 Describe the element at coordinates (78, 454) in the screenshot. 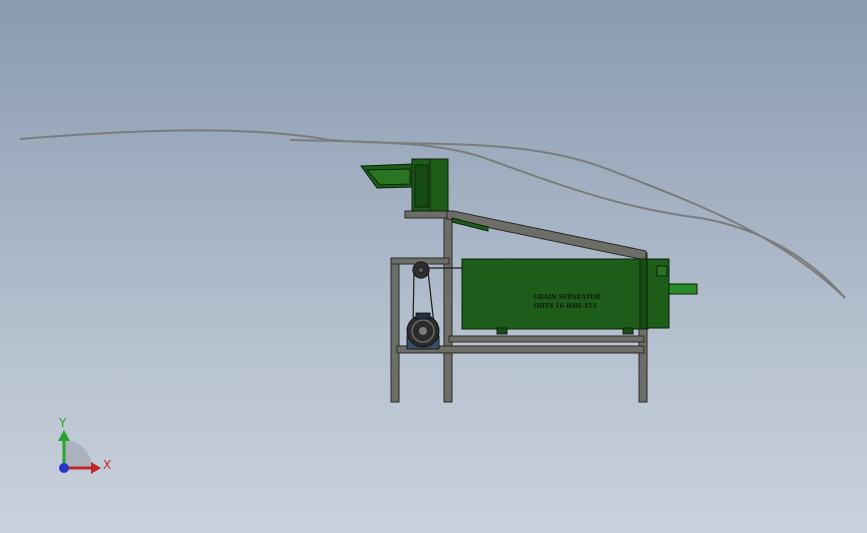

I see `triad-rotation-arc` at that location.